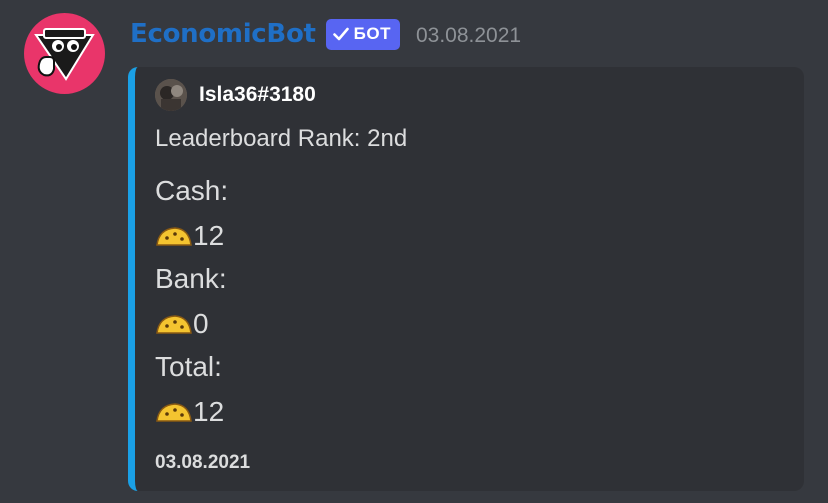 The image size is (828, 503). I want to click on embed-footer-date: 03.08.2021, so click(203, 462).